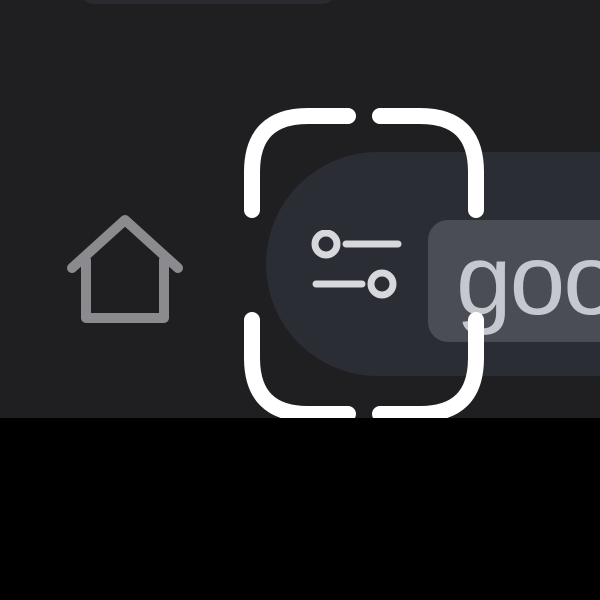  Describe the element at coordinates (208, 2) in the screenshot. I see `tab-strip-fragment` at that location.